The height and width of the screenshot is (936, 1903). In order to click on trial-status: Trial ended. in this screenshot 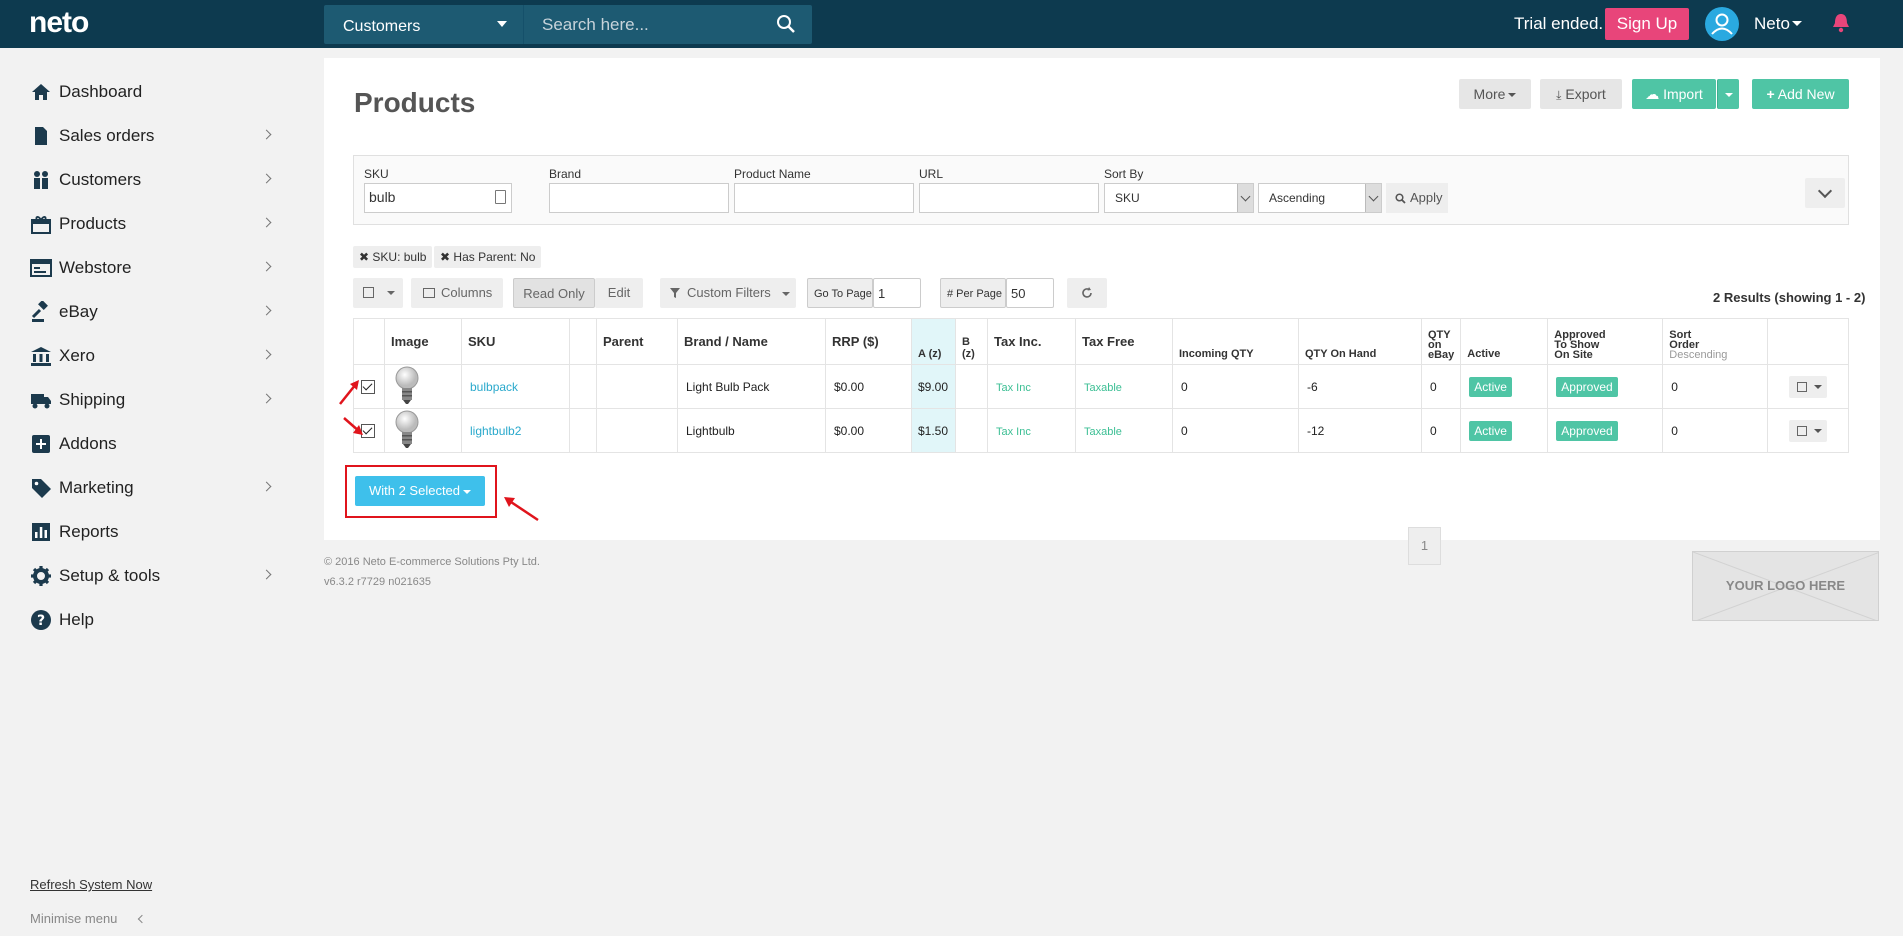, I will do `click(1559, 23)`.